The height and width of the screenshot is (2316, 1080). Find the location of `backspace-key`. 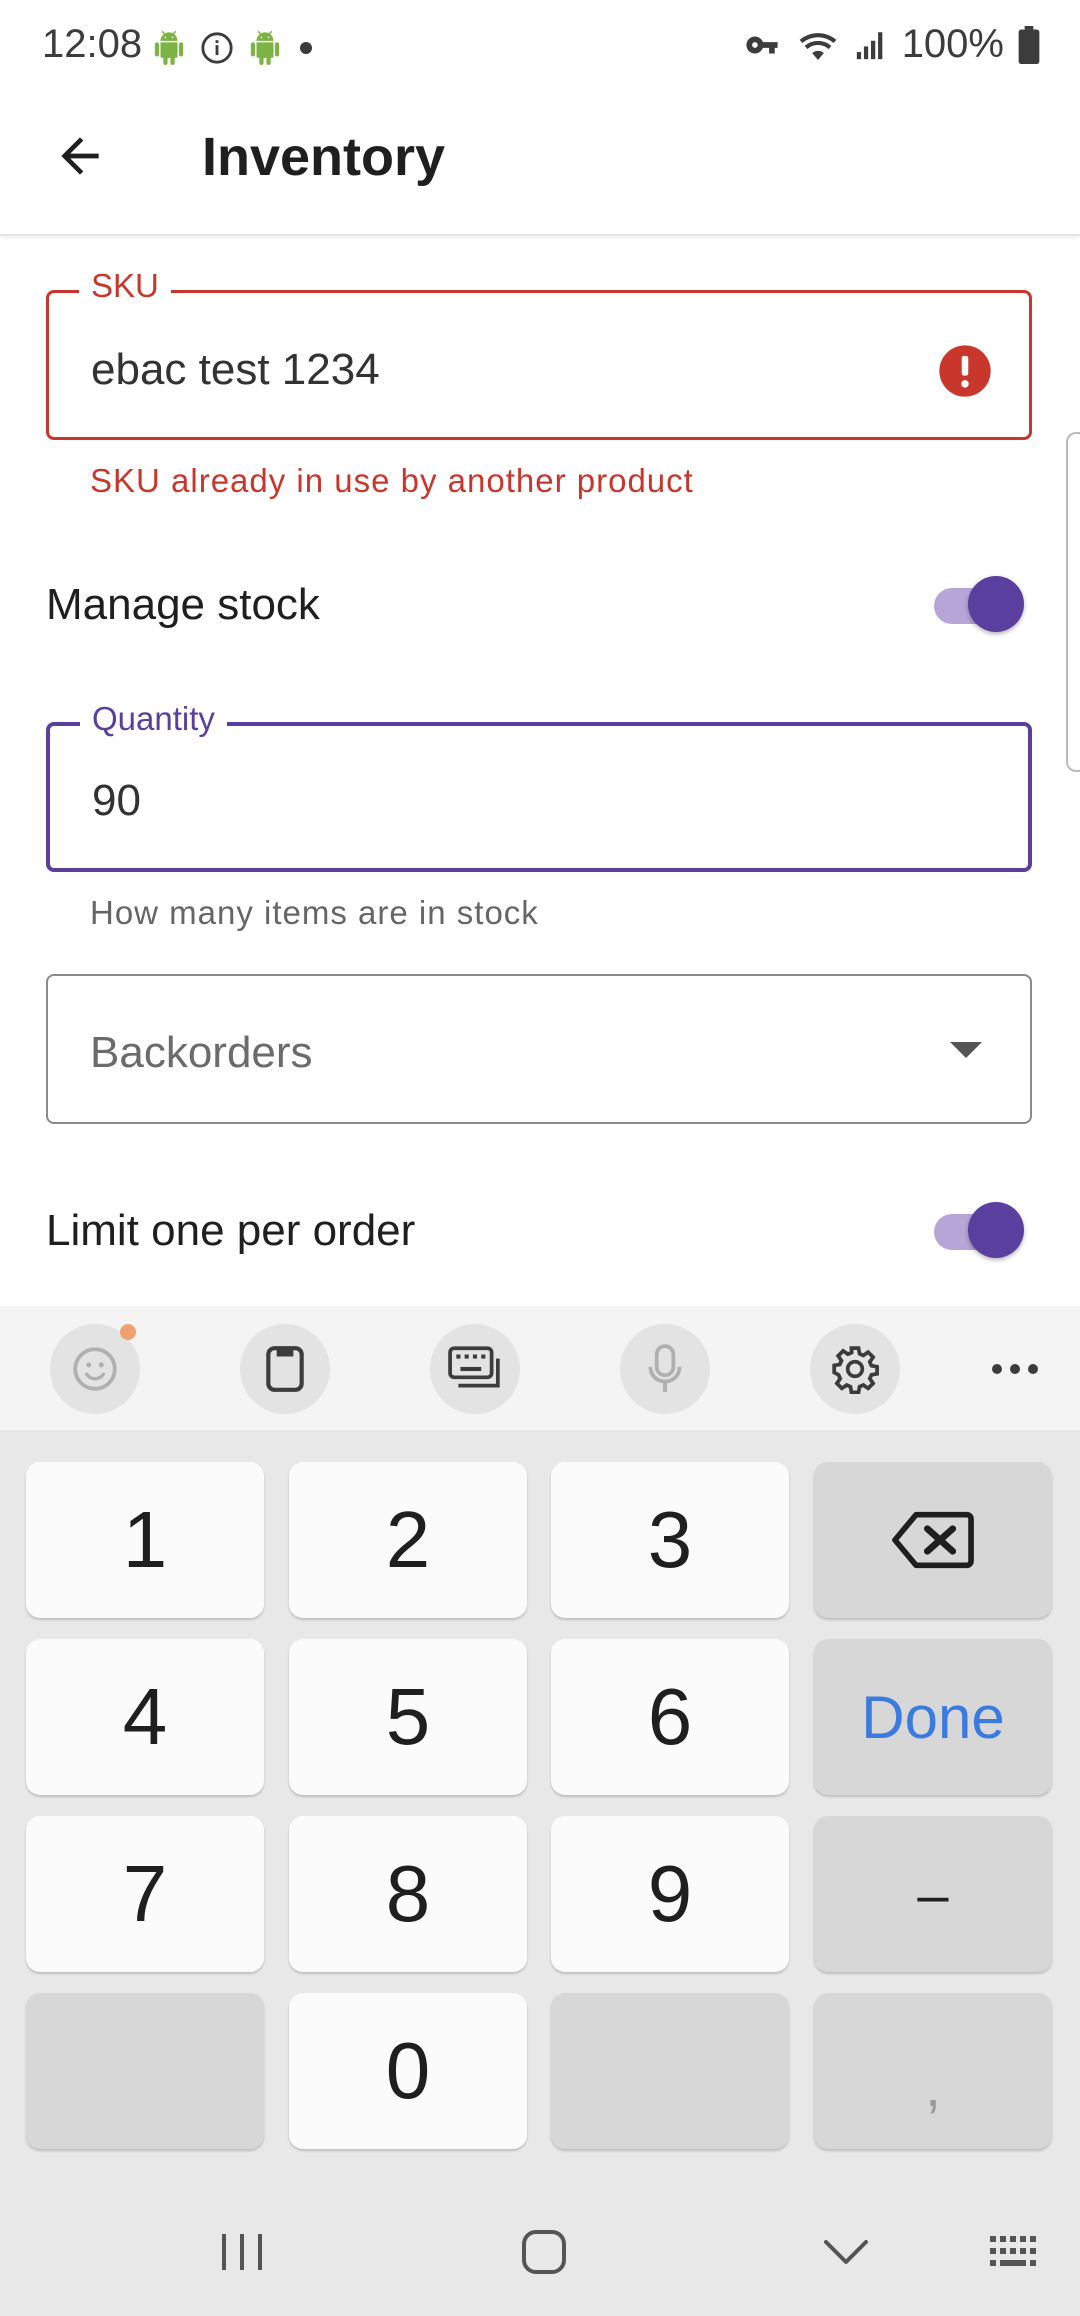

backspace-key is located at coordinates (933, 1540).